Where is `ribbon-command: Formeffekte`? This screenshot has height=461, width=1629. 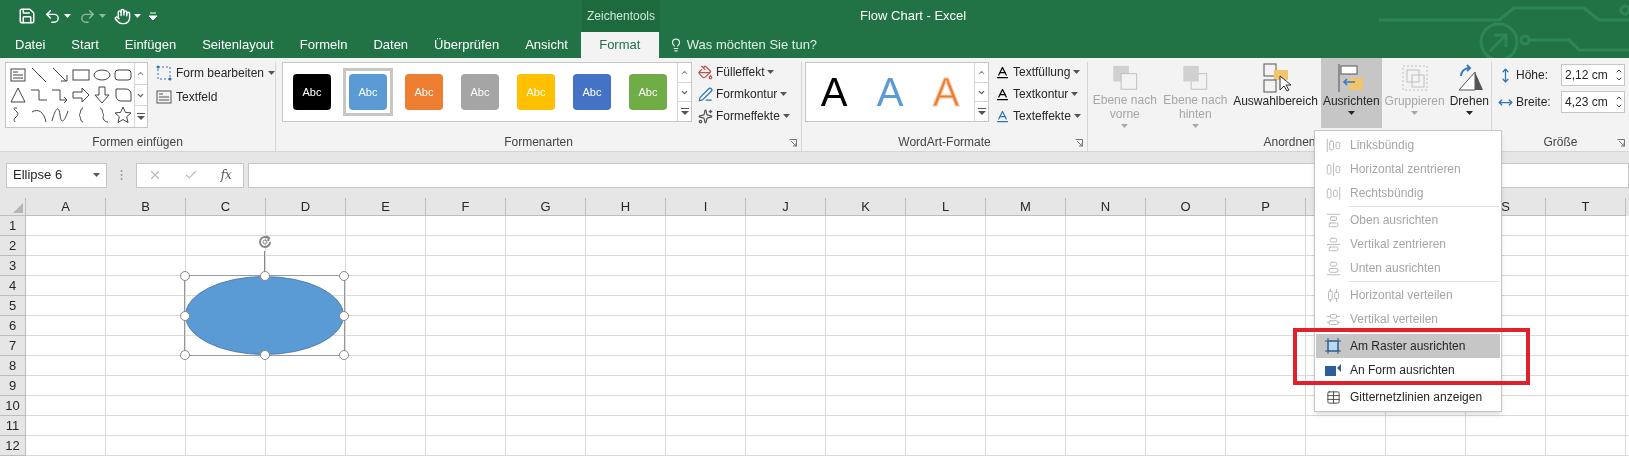
ribbon-command: Formeffekte is located at coordinates (744, 116).